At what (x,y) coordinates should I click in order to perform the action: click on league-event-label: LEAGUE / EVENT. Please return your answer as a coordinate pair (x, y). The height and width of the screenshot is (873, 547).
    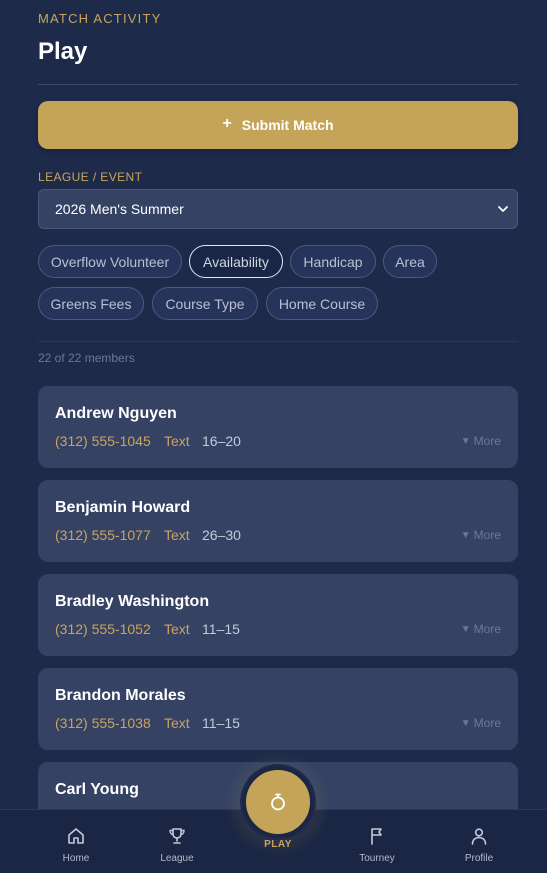
    Looking at the image, I should click on (90, 177).